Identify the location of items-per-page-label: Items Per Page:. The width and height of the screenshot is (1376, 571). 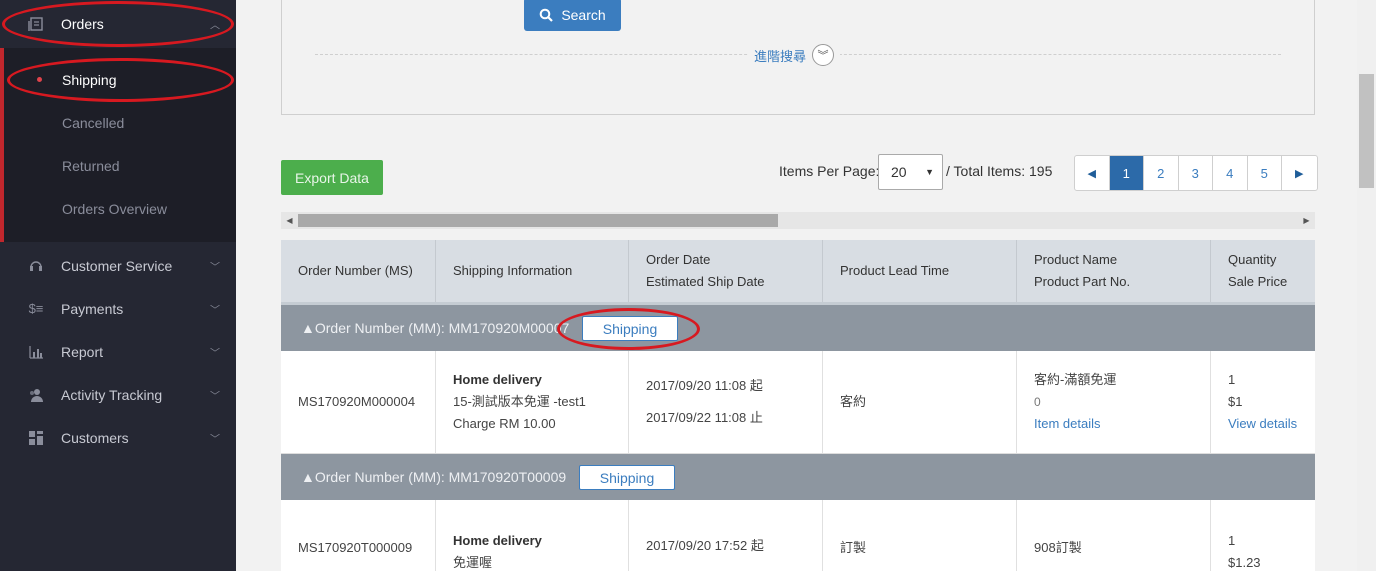
(829, 171).